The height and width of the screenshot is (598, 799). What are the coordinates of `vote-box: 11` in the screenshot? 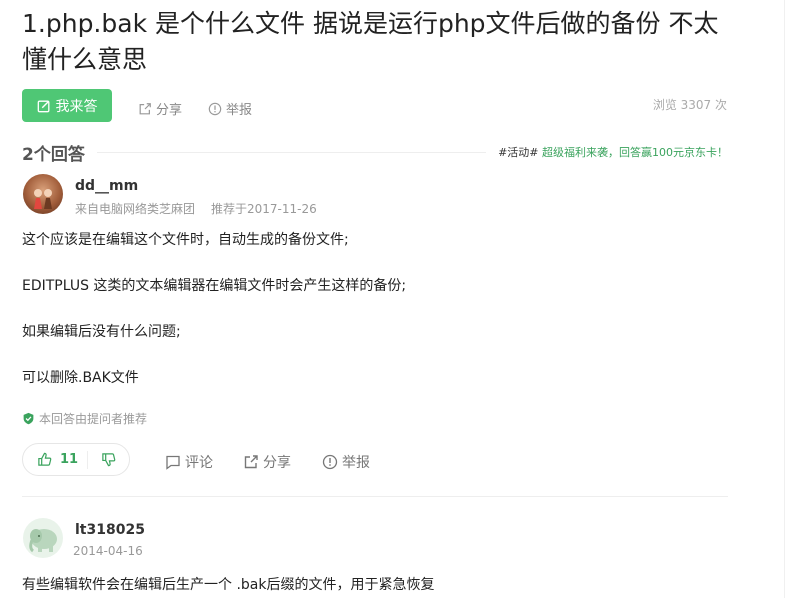 It's located at (76, 459).